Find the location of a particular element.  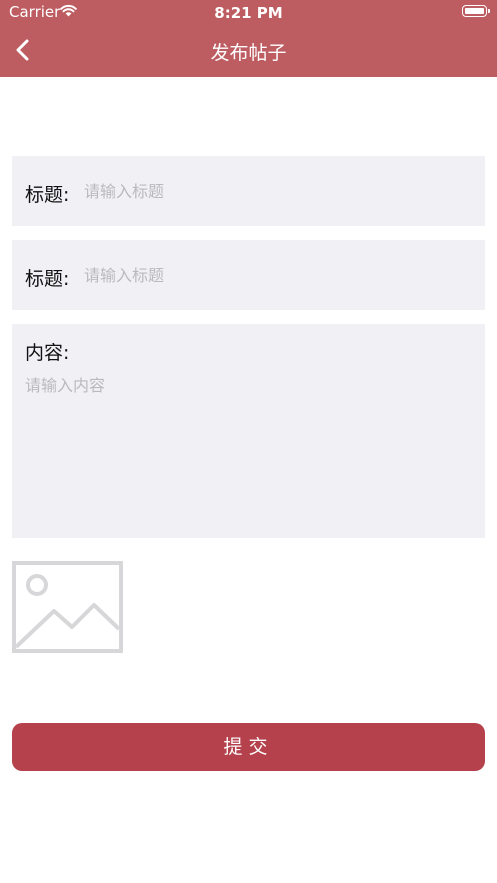

battery-icon is located at coordinates (476, 11).